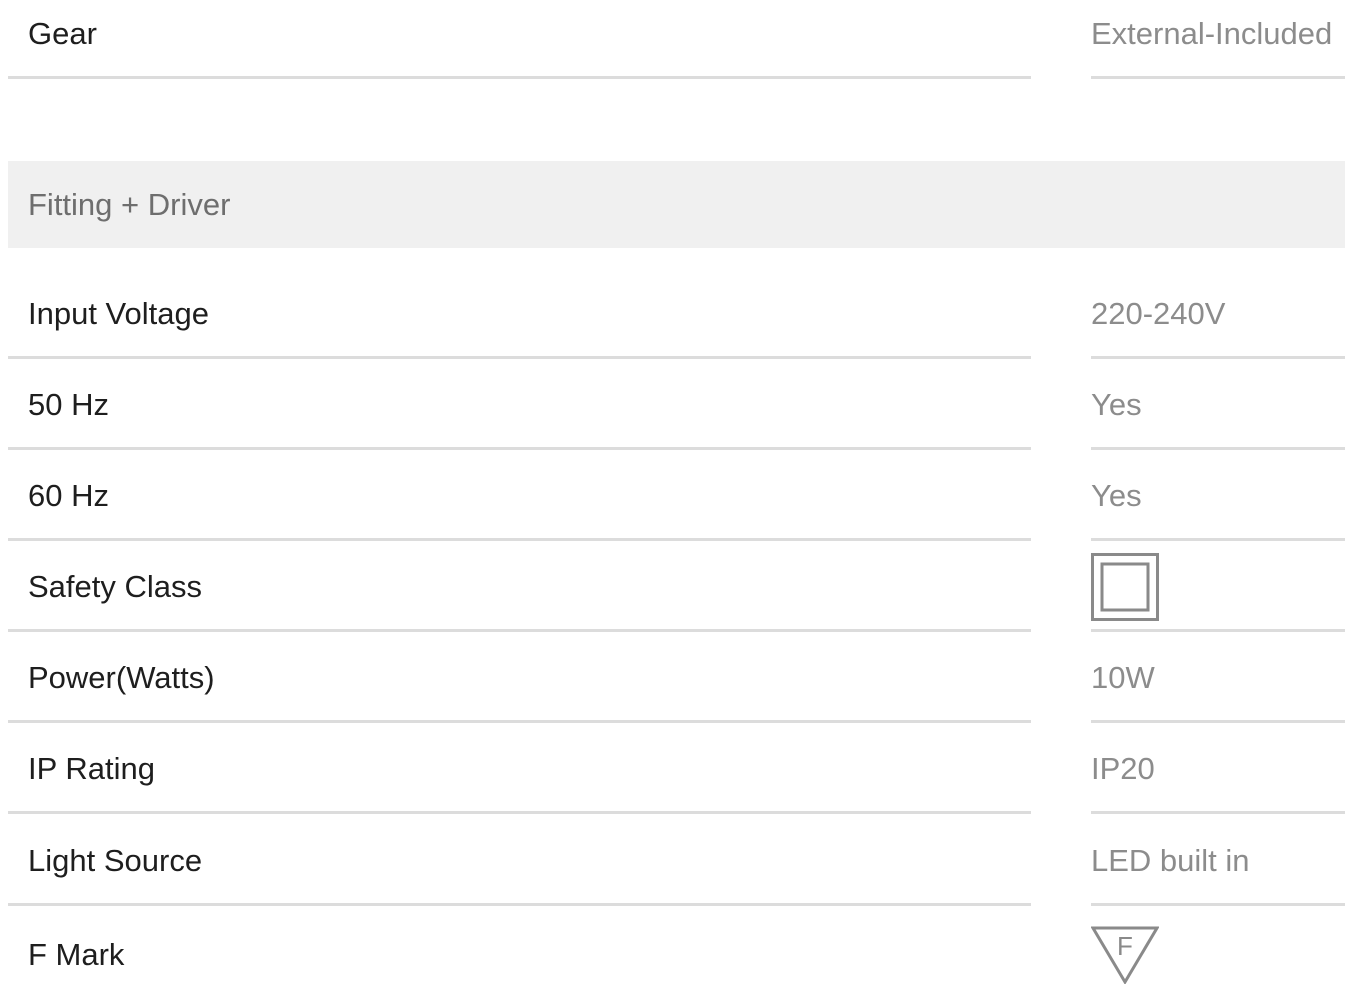 The height and width of the screenshot is (1003, 1345). What do you see at coordinates (115, 860) in the screenshot?
I see `spec-label: Light Source` at bounding box center [115, 860].